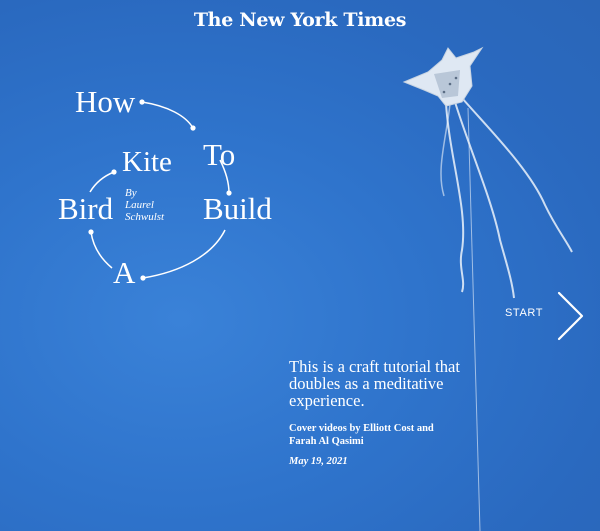  What do you see at coordinates (147, 162) in the screenshot?
I see `title-word-kite: Kite` at bounding box center [147, 162].